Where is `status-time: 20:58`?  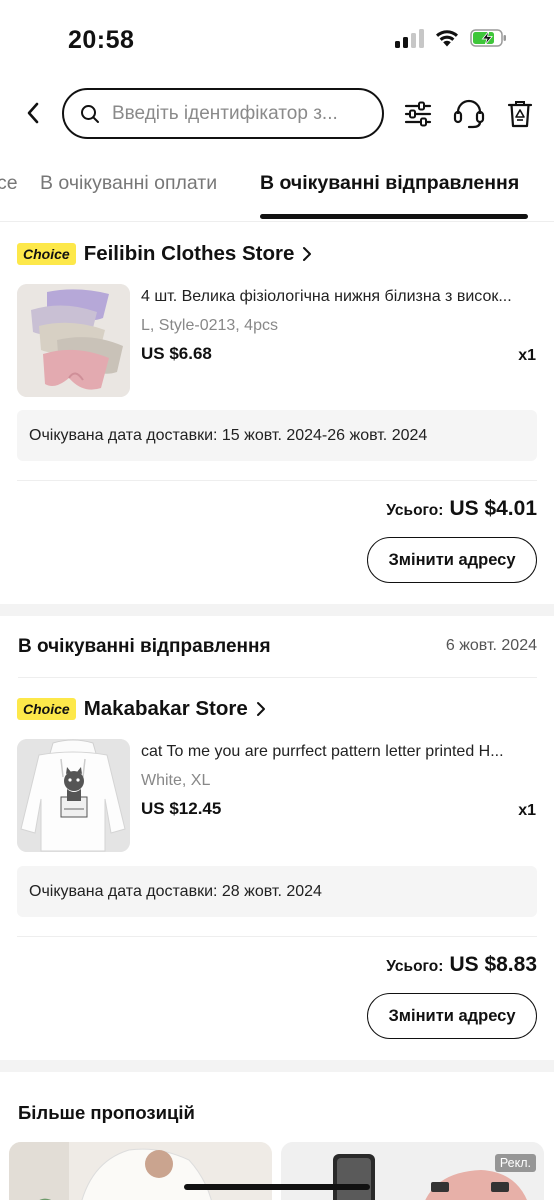 status-time: 20:58 is located at coordinates (101, 40).